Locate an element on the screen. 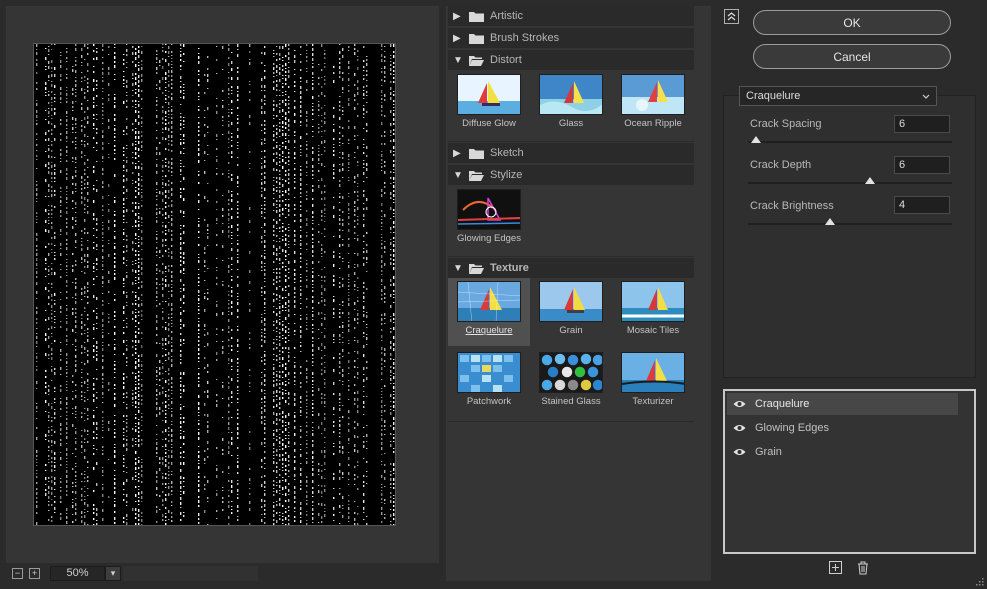 This screenshot has width=987, height=589. filter-thumb-patchwork: Patchwork is located at coordinates (489, 383).